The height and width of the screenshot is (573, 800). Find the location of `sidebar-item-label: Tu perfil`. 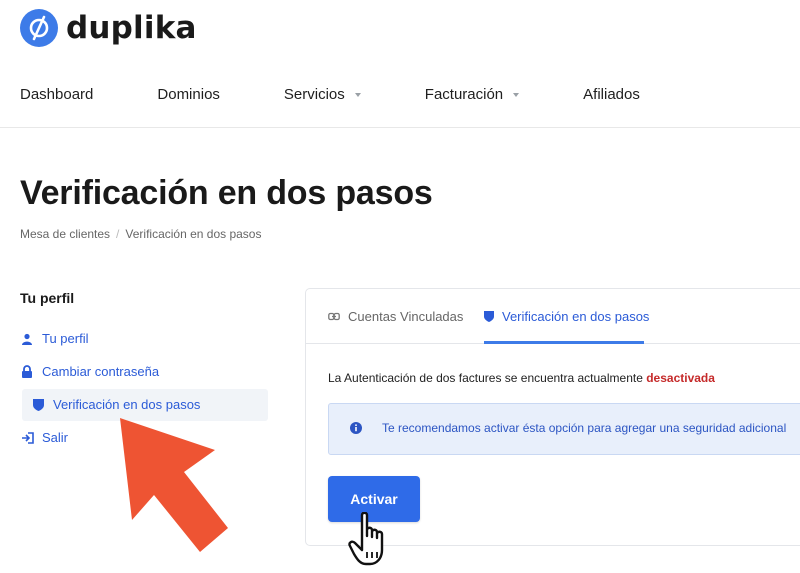

sidebar-item-label: Tu perfil is located at coordinates (65, 338).